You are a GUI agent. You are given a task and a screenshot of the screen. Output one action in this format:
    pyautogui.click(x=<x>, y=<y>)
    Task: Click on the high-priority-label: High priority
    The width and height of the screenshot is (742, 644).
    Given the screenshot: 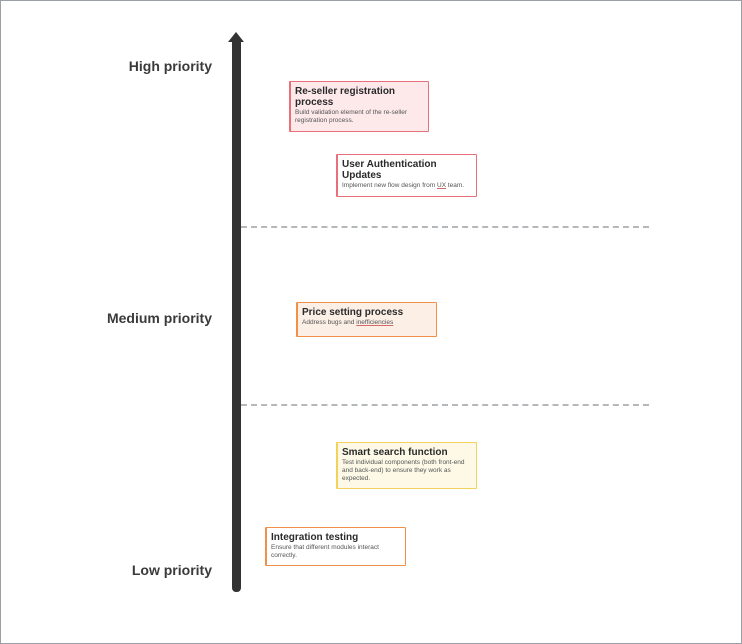 What is the action you would take?
    pyautogui.click(x=170, y=66)
    